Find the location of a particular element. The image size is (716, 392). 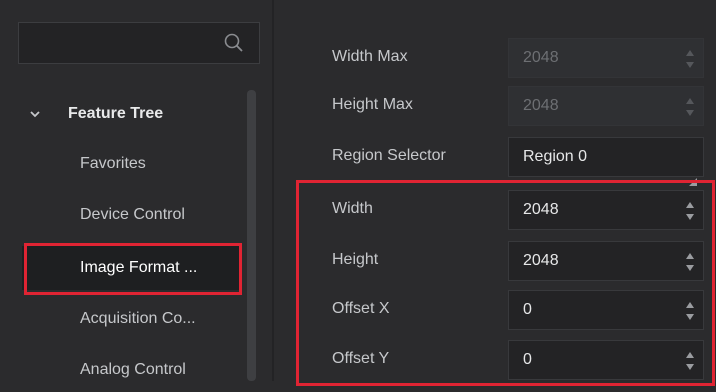

search-input is located at coordinates (139, 43).